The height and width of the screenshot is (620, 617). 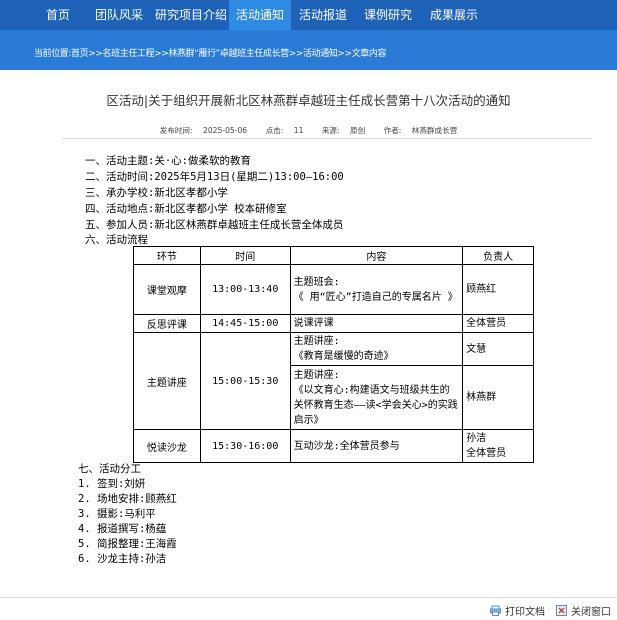 What do you see at coordinates (53, 54) in the screenshot?
I see `breadcrumb-label: 当前位置:` at bounding box center [53, 54].